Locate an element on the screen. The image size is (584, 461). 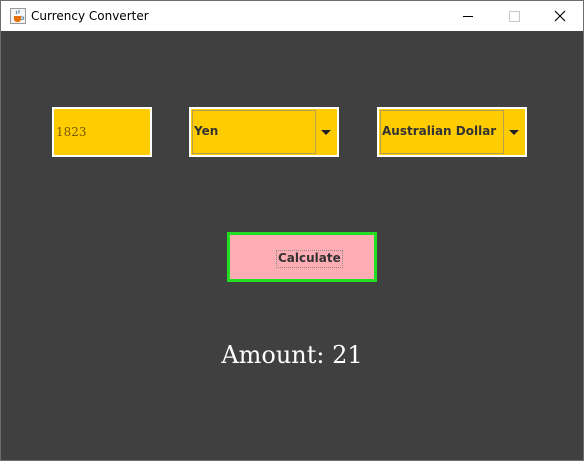
from-currency-value: Yen is located at coordinates (206, 131).